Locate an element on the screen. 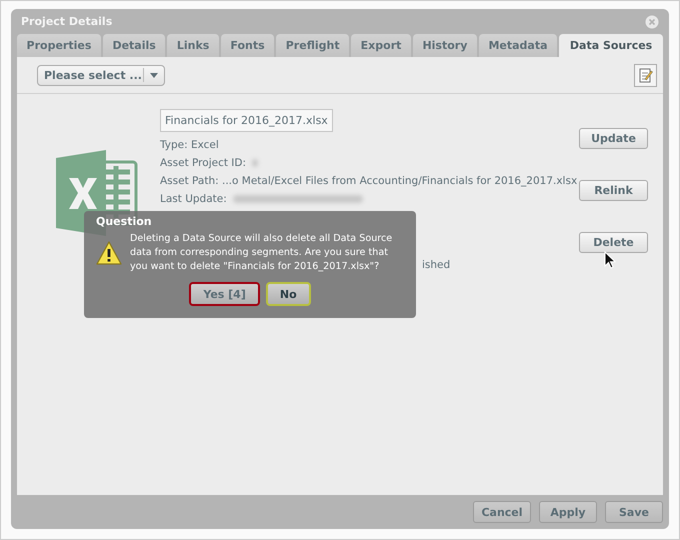 Image resolution: width=680 pixels, height=540 pixels. tab: Properties is located at coordinates (59, 45).